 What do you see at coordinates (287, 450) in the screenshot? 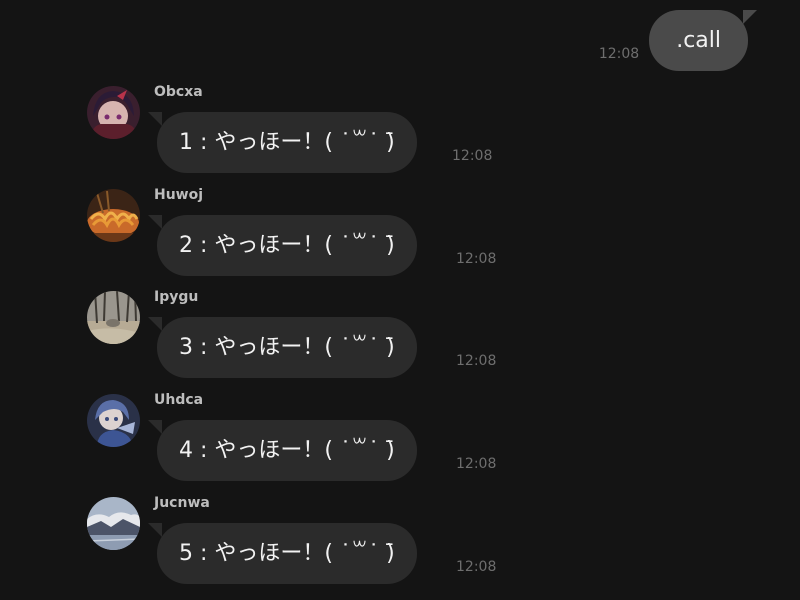
I see `message-text: 4 : やっほー！( ˙꒳˙ )̄` at bounding box center [287, 450].